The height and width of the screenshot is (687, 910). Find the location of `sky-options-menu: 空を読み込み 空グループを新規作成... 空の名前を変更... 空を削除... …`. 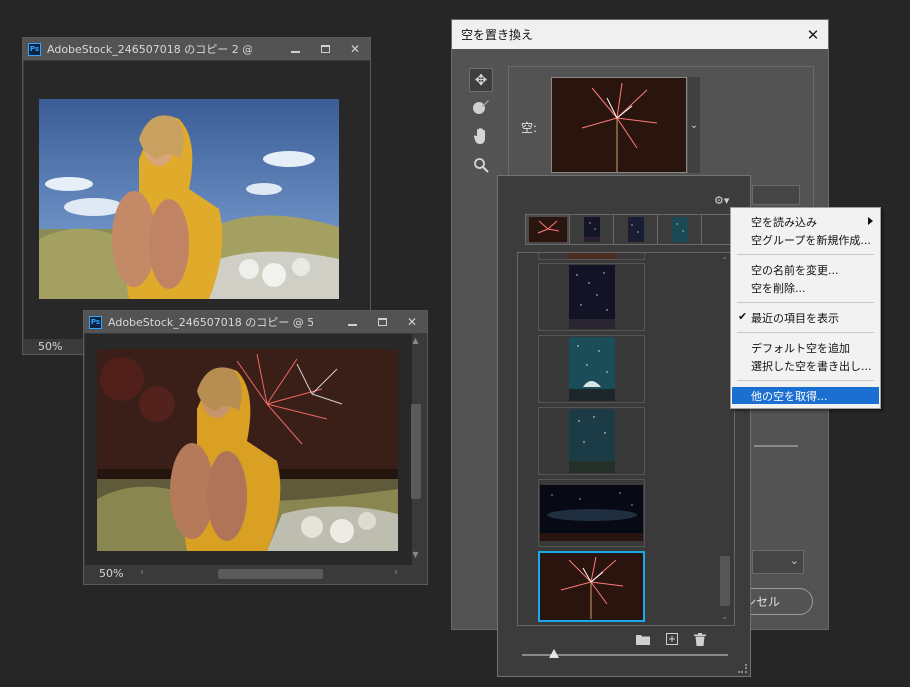

sky-options-menu: 空を読み込み 空グループを新規作成... 空の名前を変更... 空を削除... … is located at coordinates (805, 308).